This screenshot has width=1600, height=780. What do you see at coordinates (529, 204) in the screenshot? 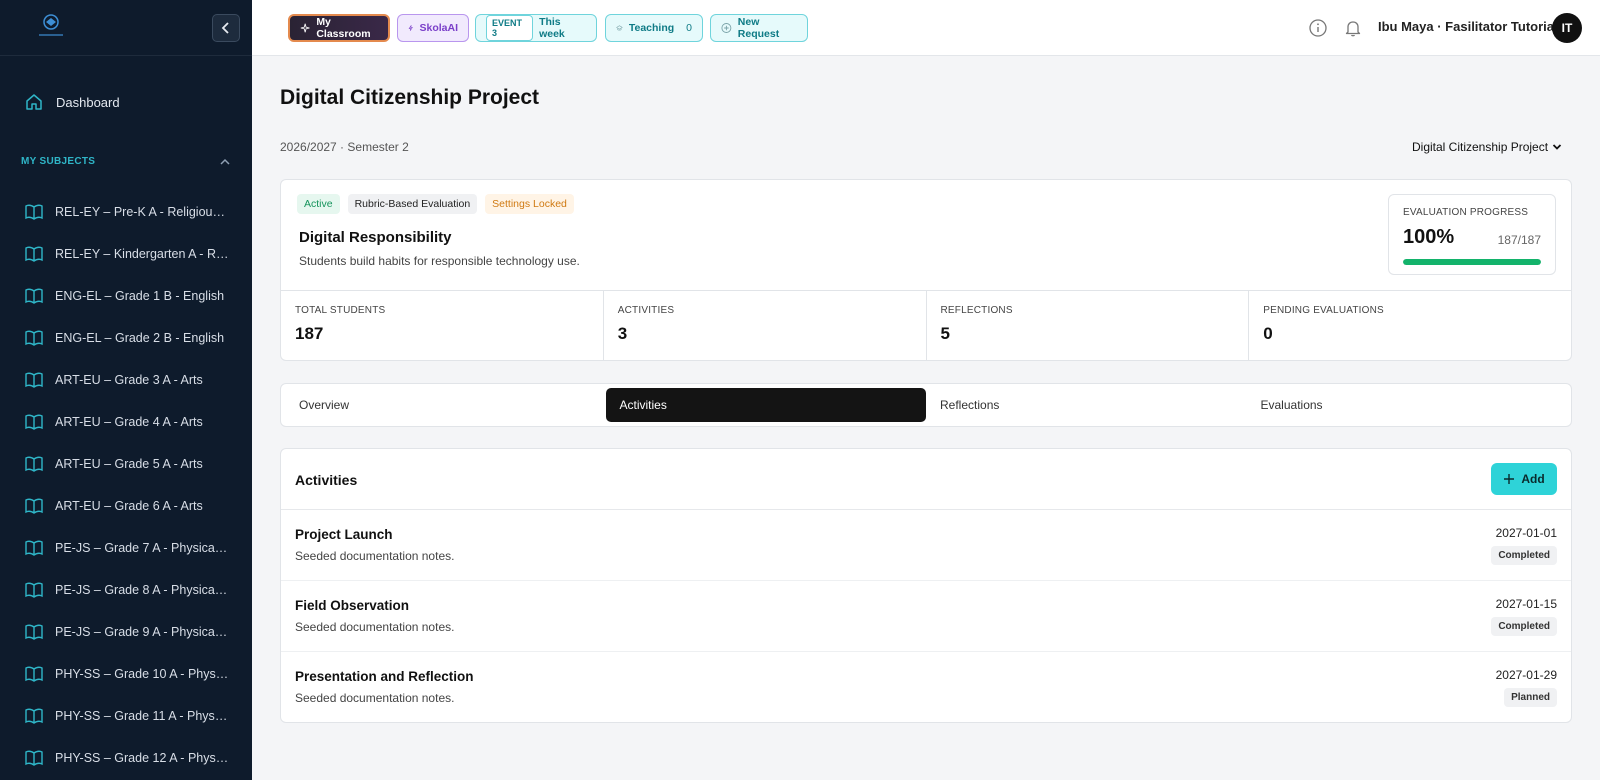
I see `status-badge-locked: Settings Locked` at bounding box center [529, 204].